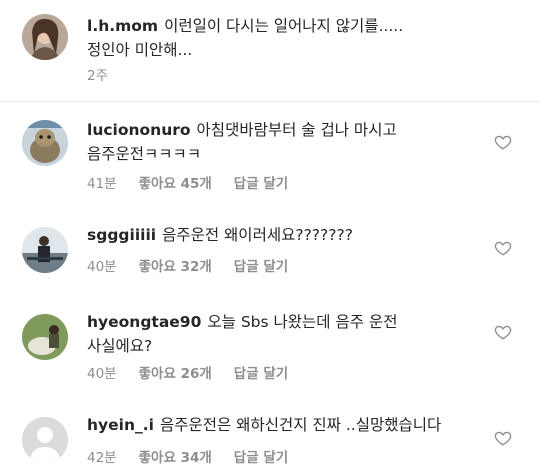  I want to click on default-avatar-icon, so click(45, 440).